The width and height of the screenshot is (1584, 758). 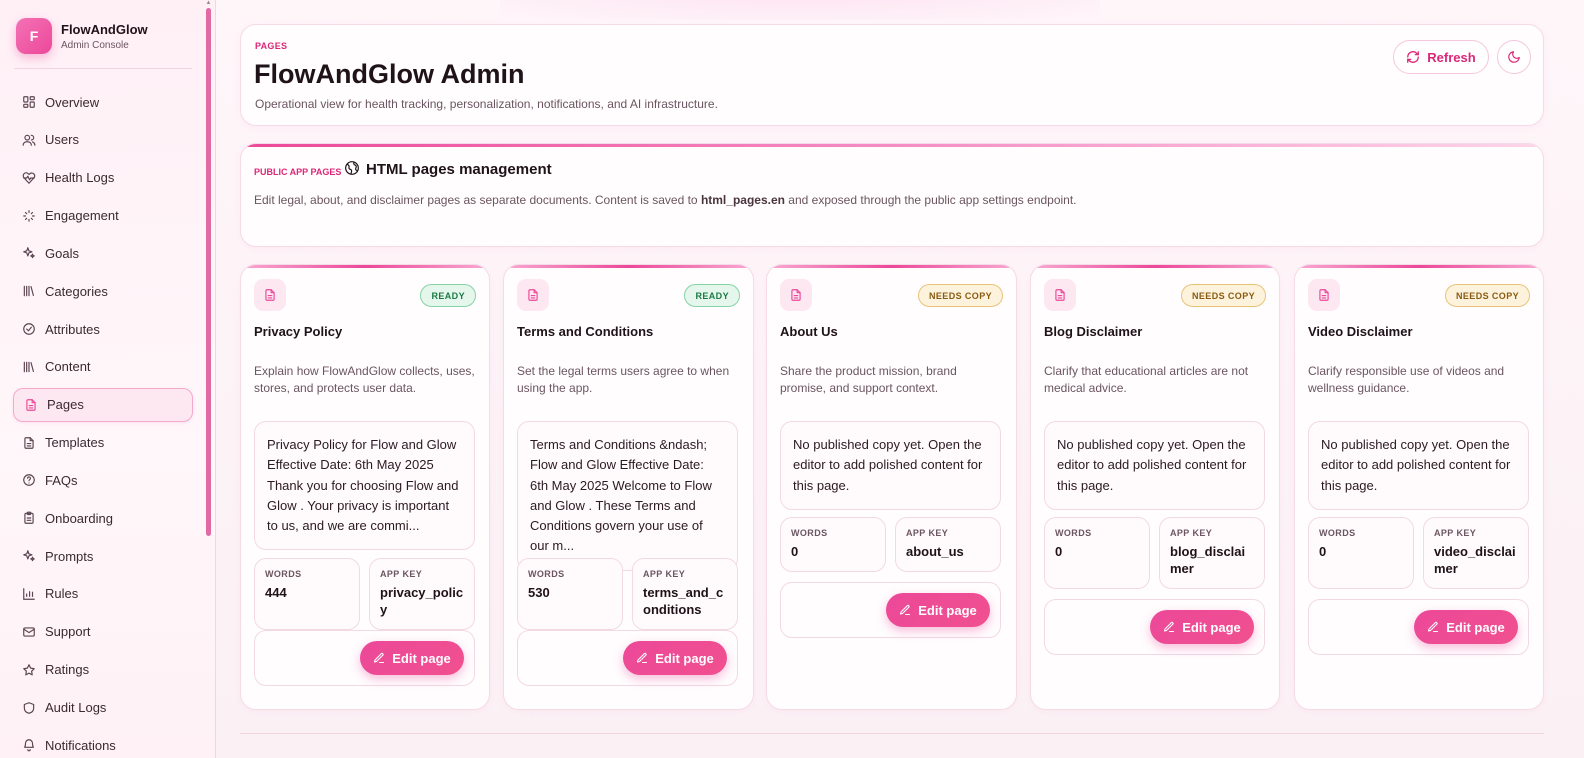 I want to click on word-count-stat: WORDS 530, so click(x=570, y=594).